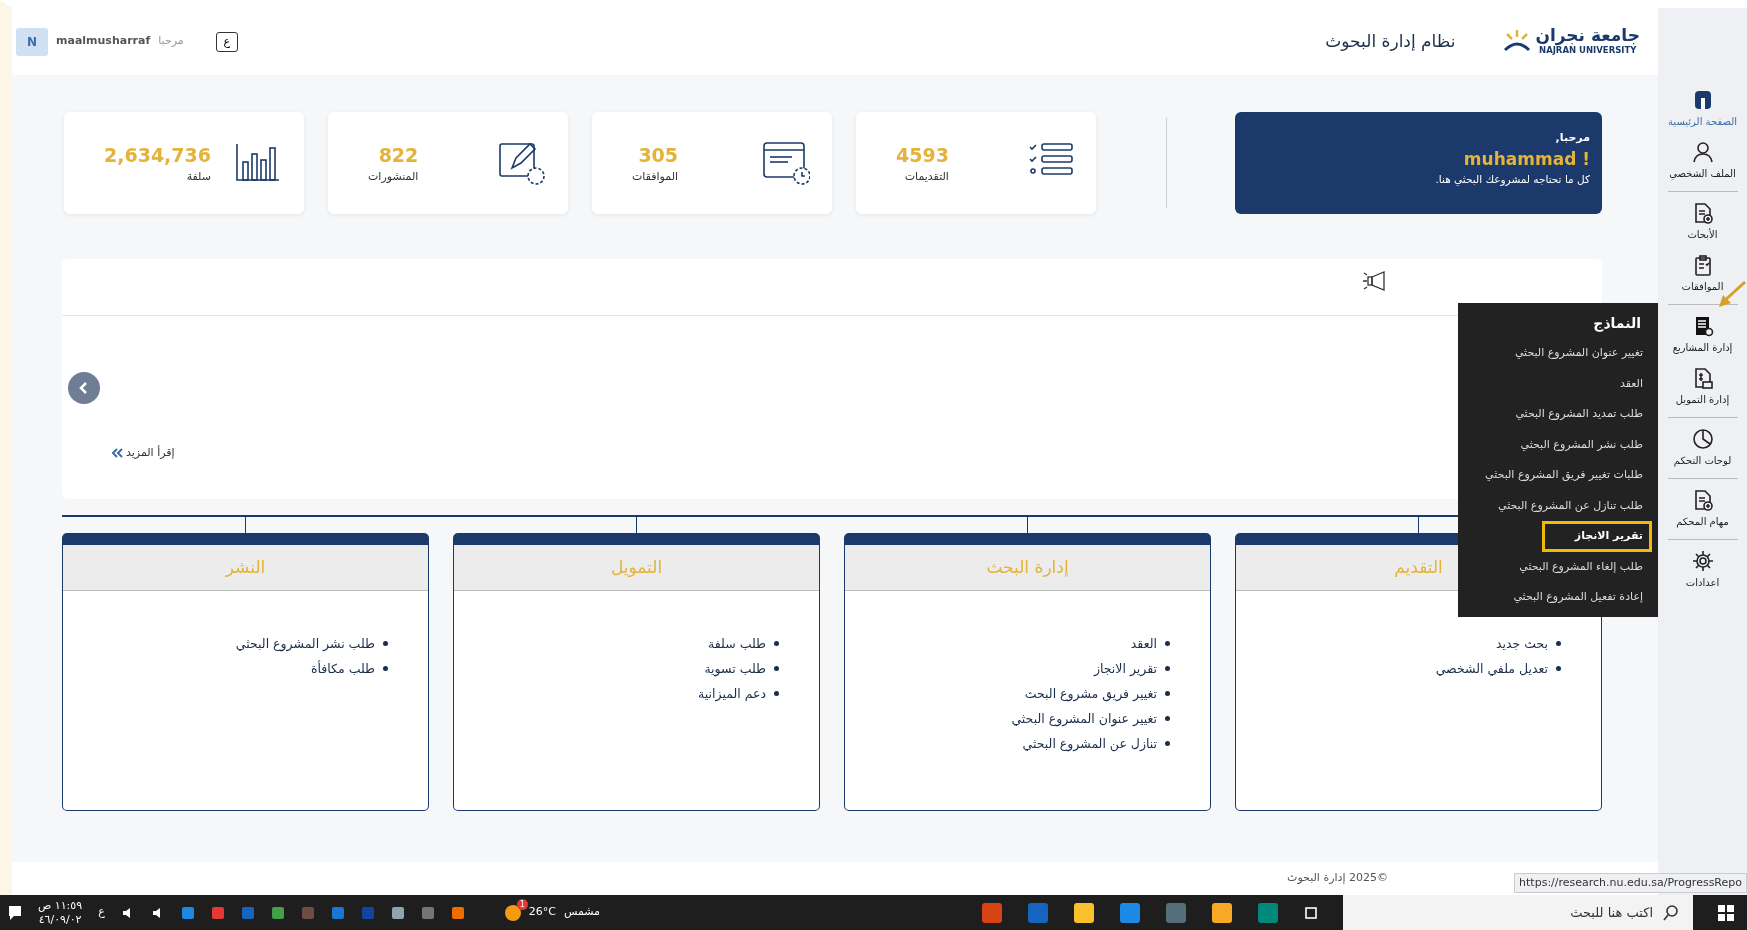  Describe the element at coordinates (1558, 475) in the screenshot. I see `dropdown-item: طلبات تغيير فريق المشروع البحثي` at that location.